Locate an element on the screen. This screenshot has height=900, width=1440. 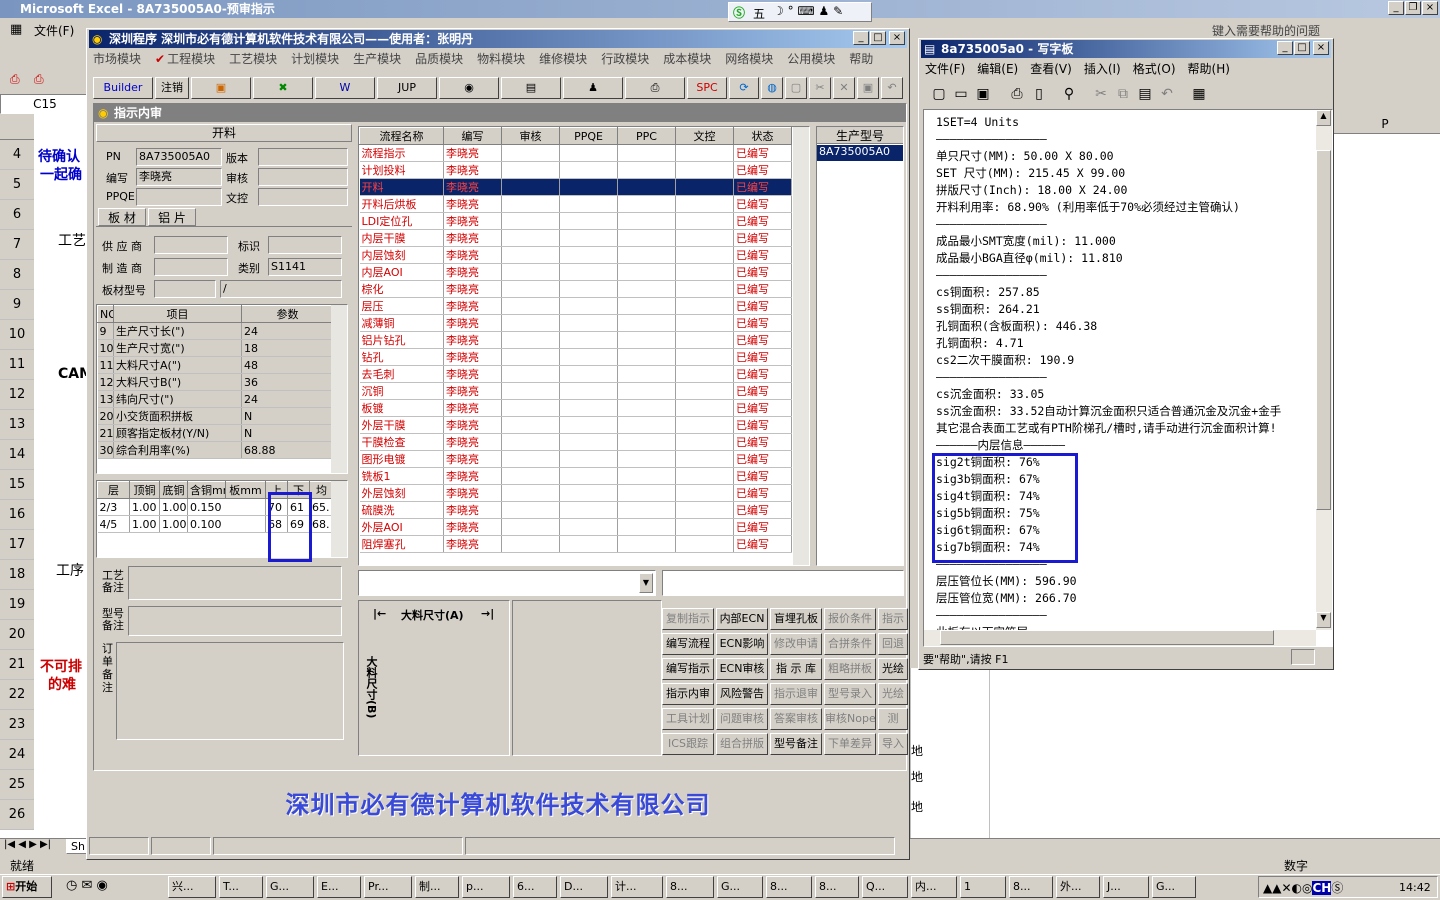
params-cell: N is located at coordinates (287, 433).